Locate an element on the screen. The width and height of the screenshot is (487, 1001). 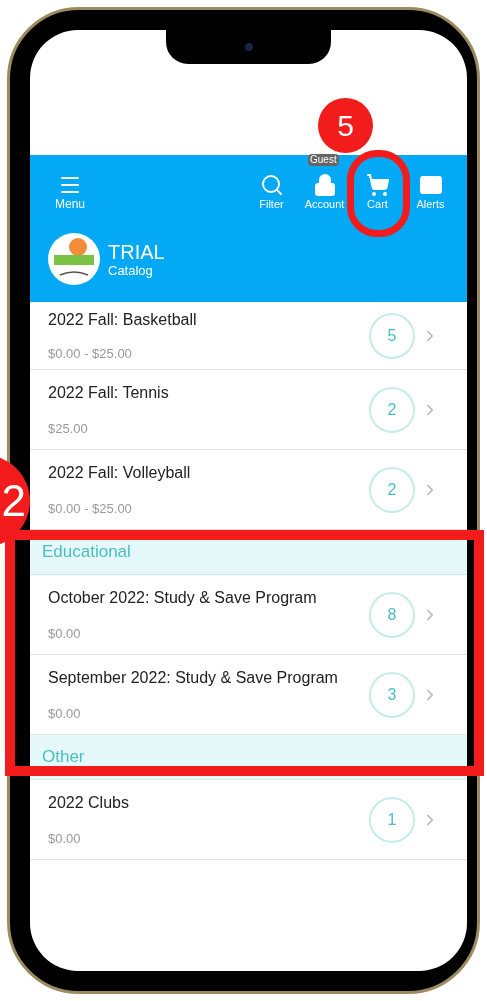
price-range: $25.00 is located at coordinates (68, 428).